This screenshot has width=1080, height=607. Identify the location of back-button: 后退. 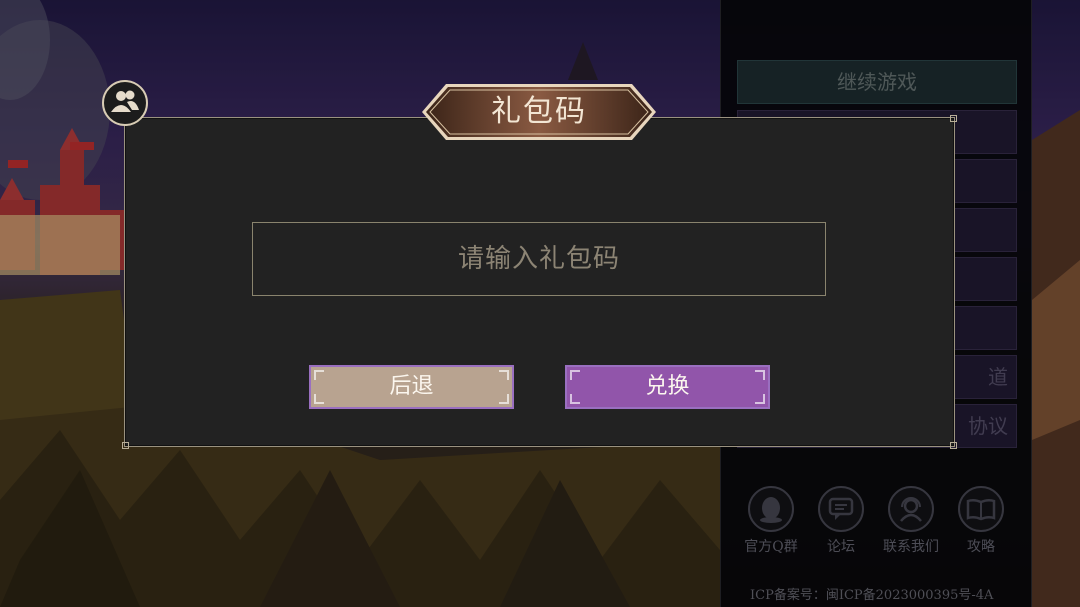
(411, 387).